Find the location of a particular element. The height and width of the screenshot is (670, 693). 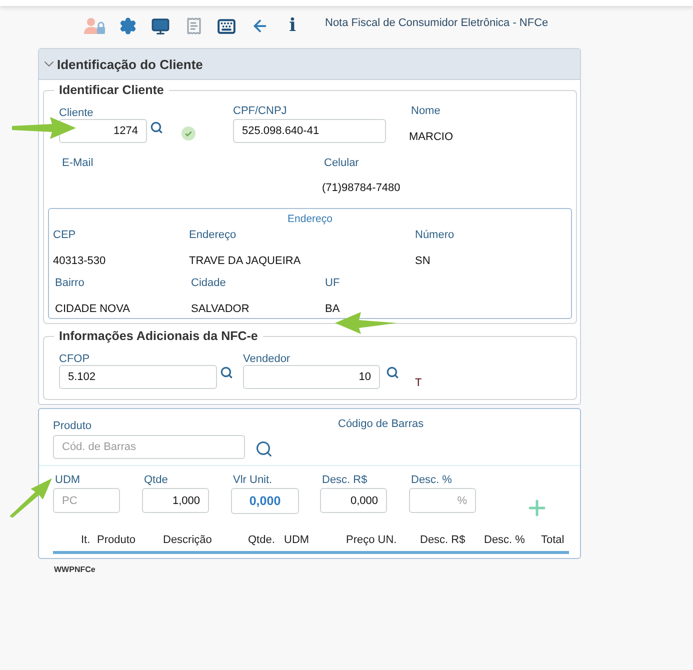

field-value: MARCIO is located at coordinates (431, 137).